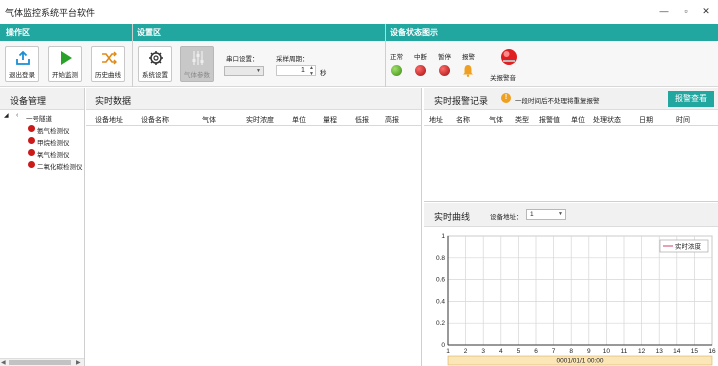 The width and height of the screenshot is (718, 366). I want to click on y-tick-label: 0.8, so click(440, 258).